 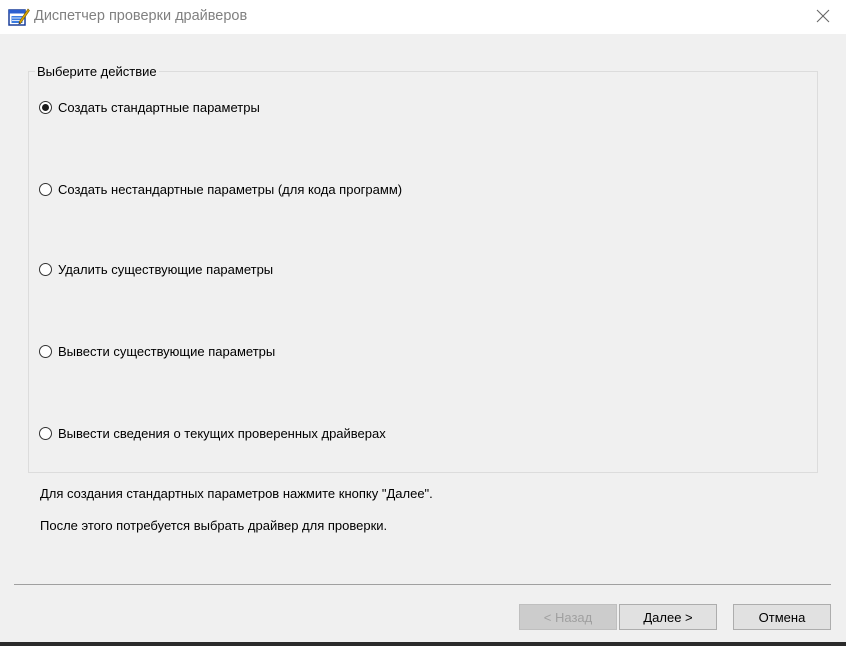 What do you see at coordinates (141, 16) in the screenshot?
I see `window-title: Диспетчер проверки драйверов` at bounding box center [141, 16].